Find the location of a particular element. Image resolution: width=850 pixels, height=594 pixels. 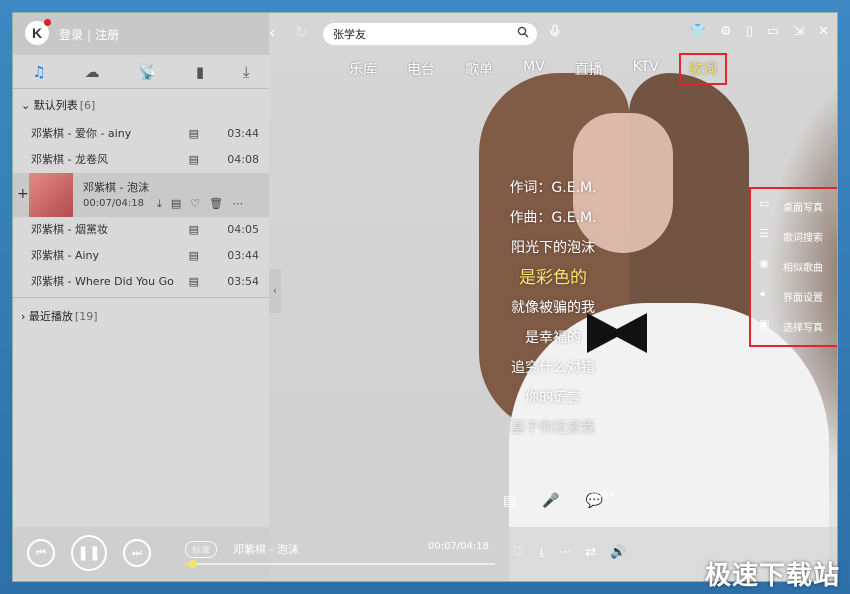

lyric-tools: ▤ 🎤 💬 is located at coordinates (553, 501).